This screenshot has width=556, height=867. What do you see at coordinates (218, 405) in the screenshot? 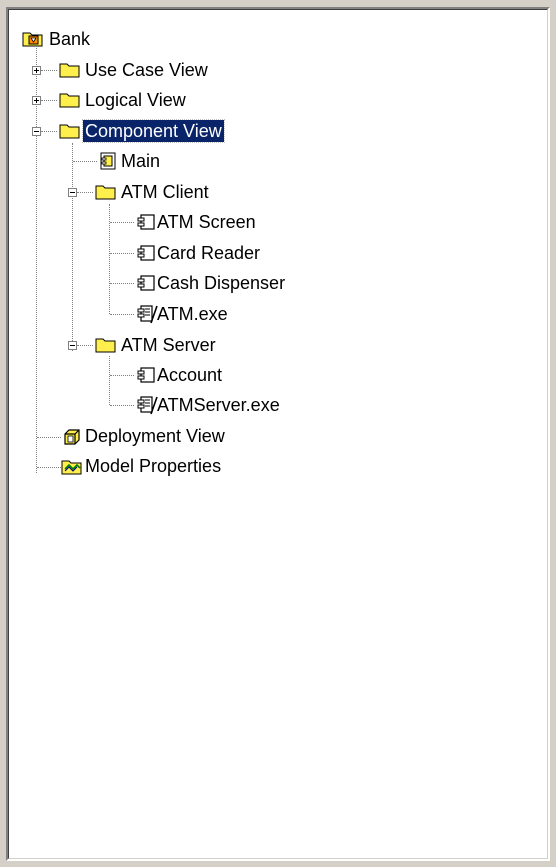
I see `tree-node-atmserver-exe: ATMServer.exe` at bounding box center [218, 405].